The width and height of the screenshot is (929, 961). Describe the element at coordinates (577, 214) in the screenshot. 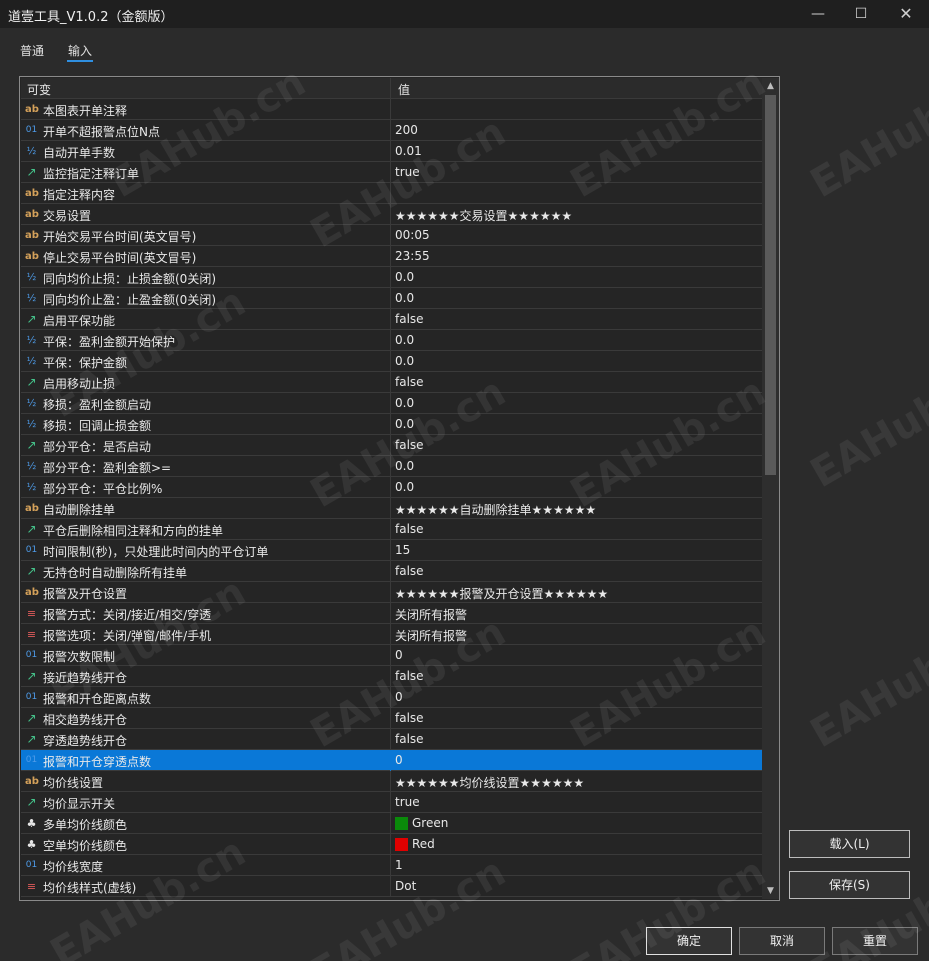

I see `row-value-cell: ★★★★★★交易设置★★★★★★` at that location.